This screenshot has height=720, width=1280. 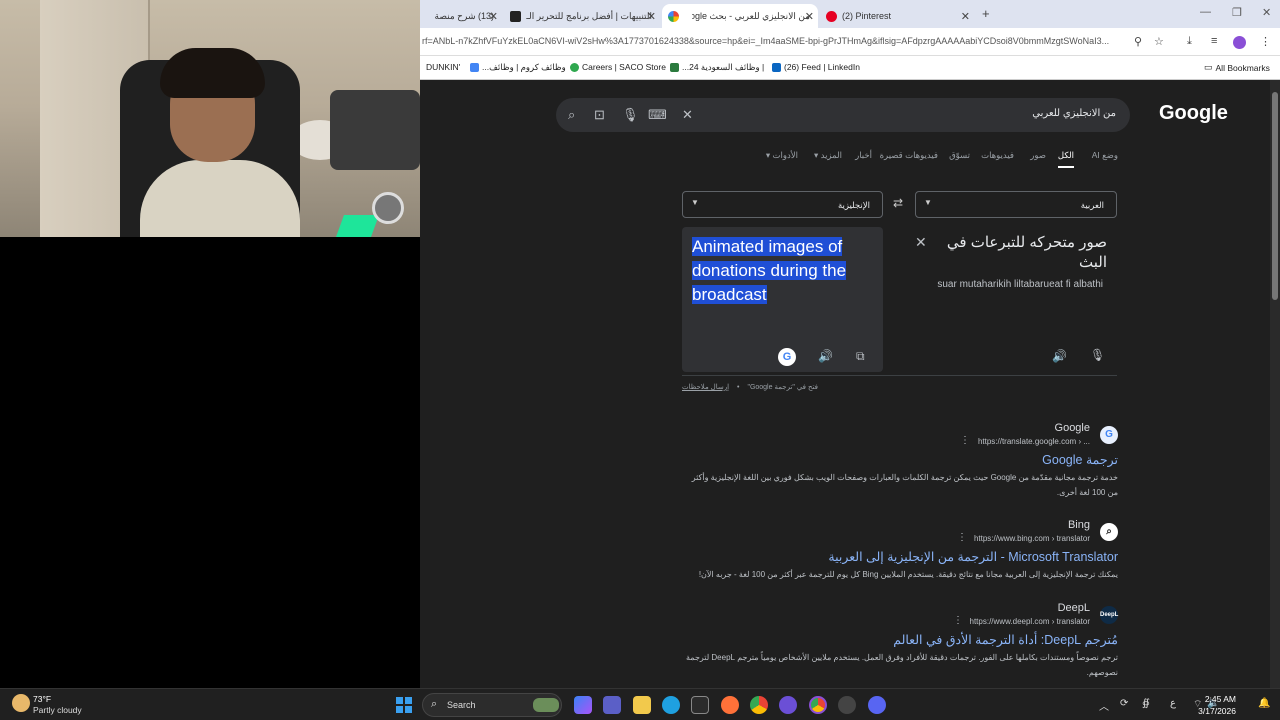 What do you see at coordinates (1237, 12) in the screenshot?
I see `maximize-icon: ❐` at bounding box center [1237, 12].